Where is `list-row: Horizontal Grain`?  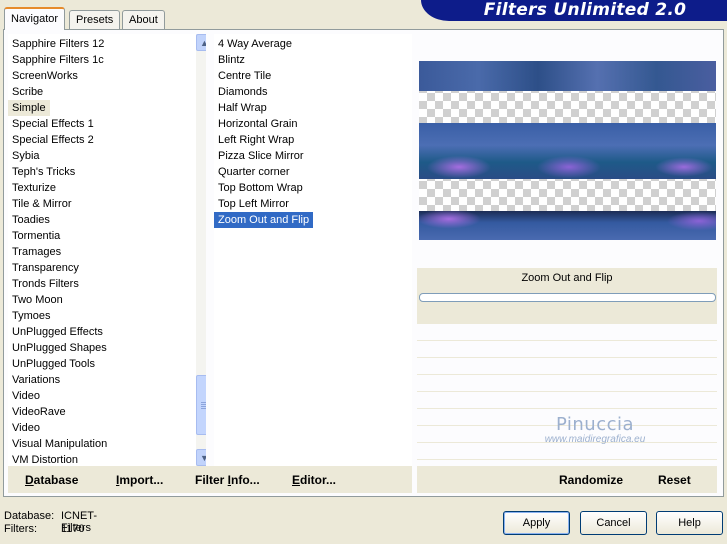 list-row: Horizontal Grain is located at coordinates (313, 124).